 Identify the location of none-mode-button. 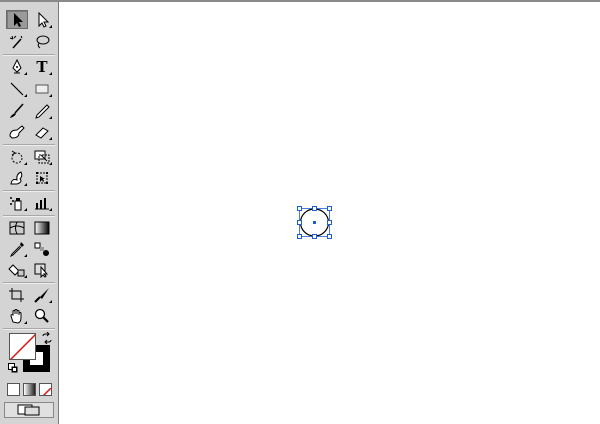
(45, 389).